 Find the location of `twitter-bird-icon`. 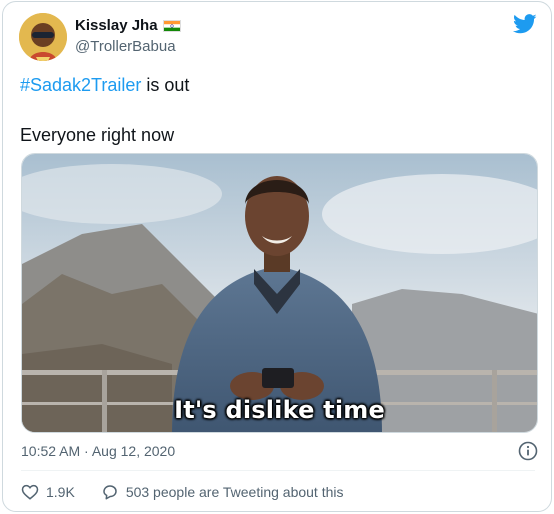

twitter-bird-icon is located at coordinates (524, 24).